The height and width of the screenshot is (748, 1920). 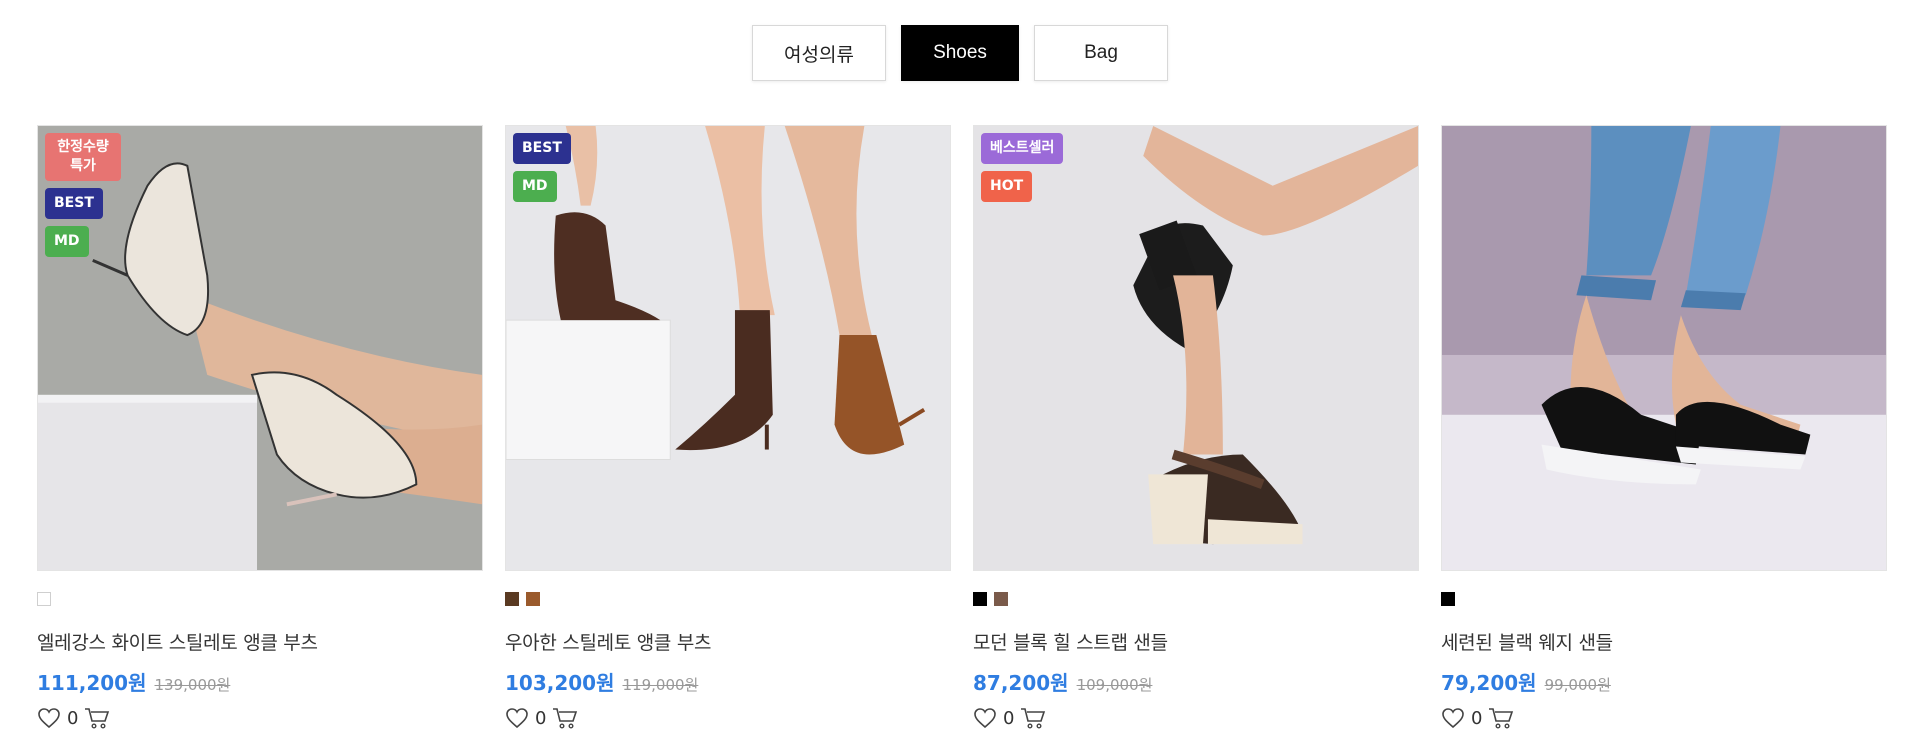 I want to click on product-name: 모던 블록 힐 스트랩 샌들, so click(x=1196, y=641).